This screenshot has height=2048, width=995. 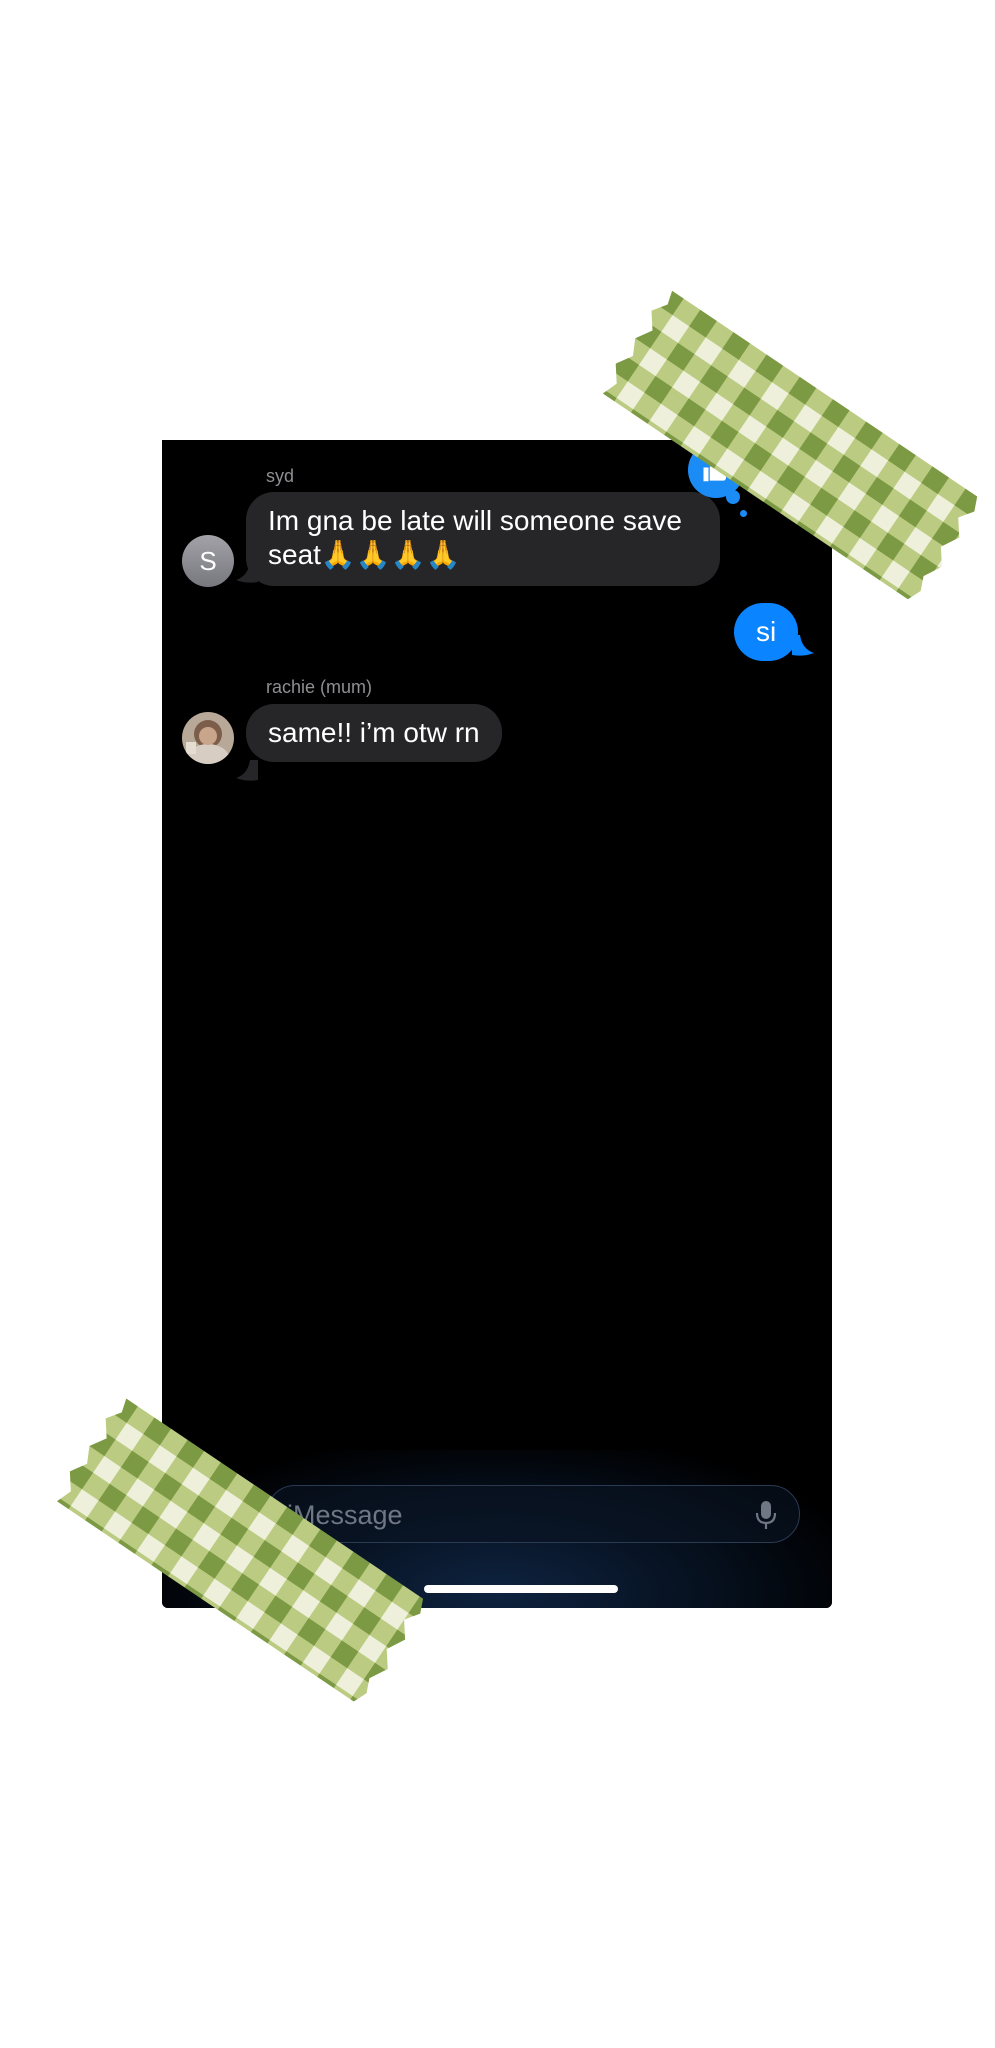 What do you see at coordinates (280, 476) in the screenshot?
I see `sender-name-syd: syd` at bounding box center [280, 476].